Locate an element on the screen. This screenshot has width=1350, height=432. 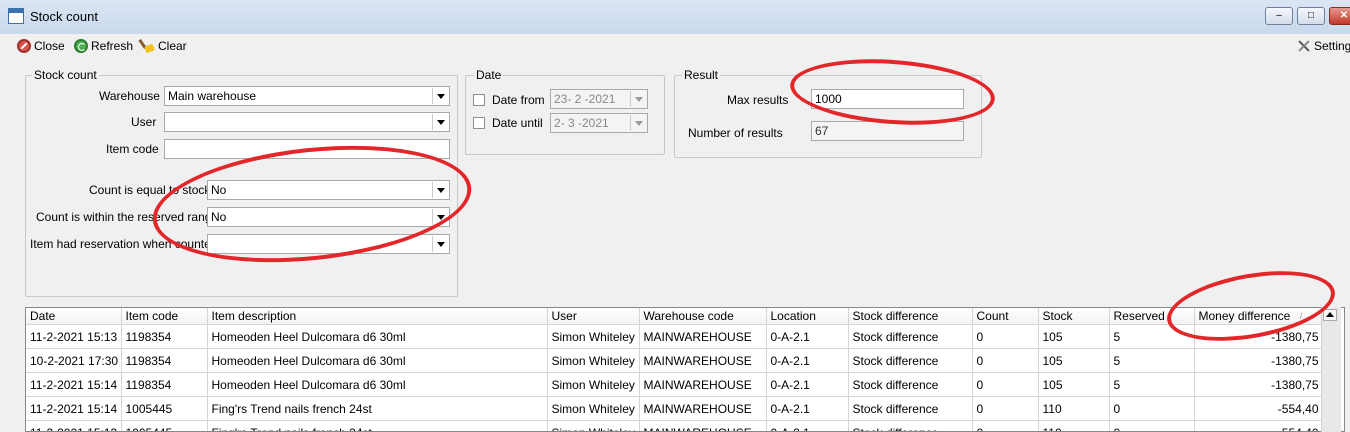
table-cell: -1380,75 is located at coordinates (1259, 360).